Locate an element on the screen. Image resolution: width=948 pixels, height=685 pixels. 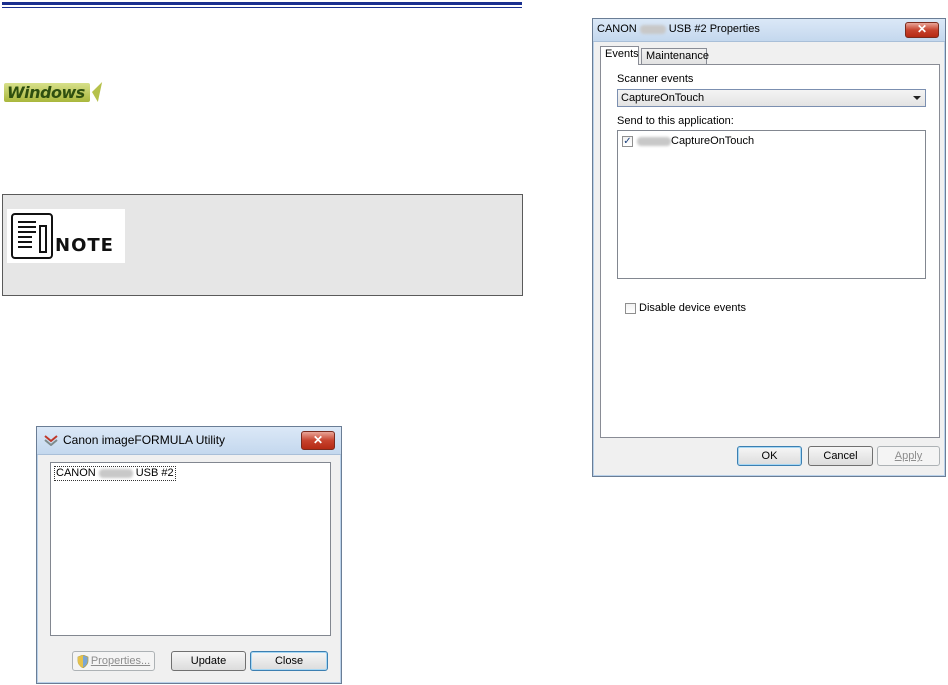
disable-events-label: Disable device events is located at coordinates (692, 308).